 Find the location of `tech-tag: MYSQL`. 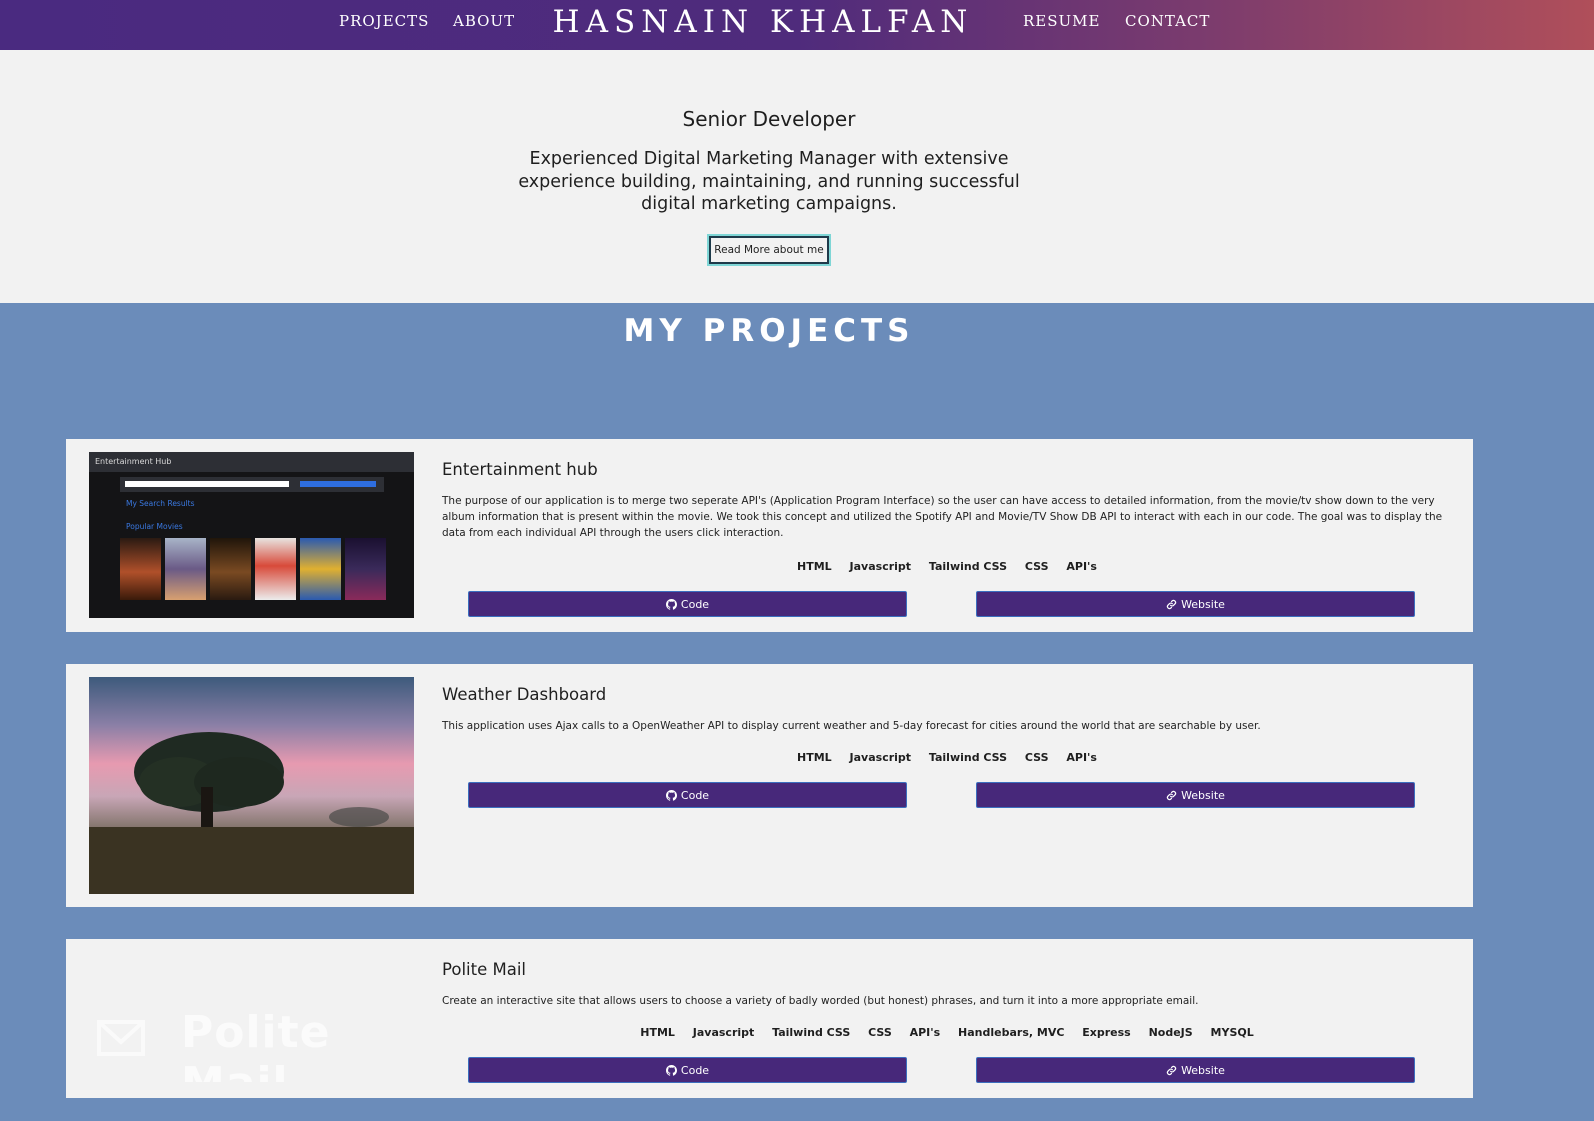

tech-tag: MYSQL is located at coordinates (1232, 1032).